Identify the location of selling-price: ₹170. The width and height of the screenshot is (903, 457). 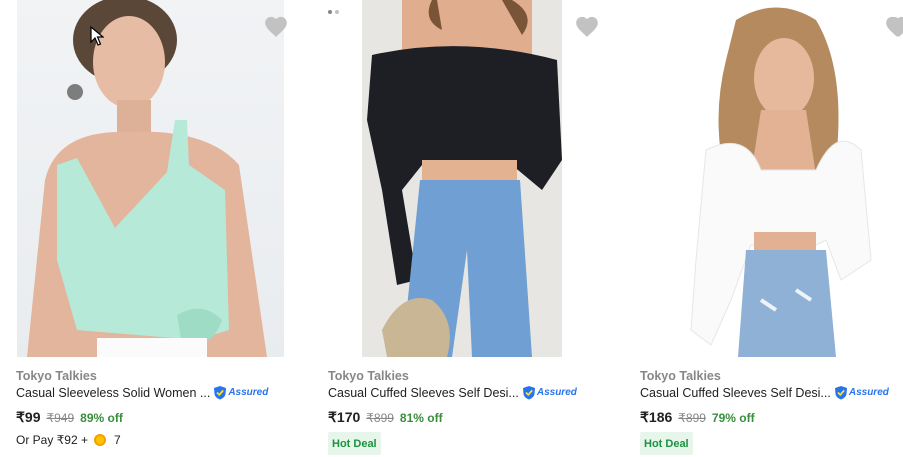
(344, 417).